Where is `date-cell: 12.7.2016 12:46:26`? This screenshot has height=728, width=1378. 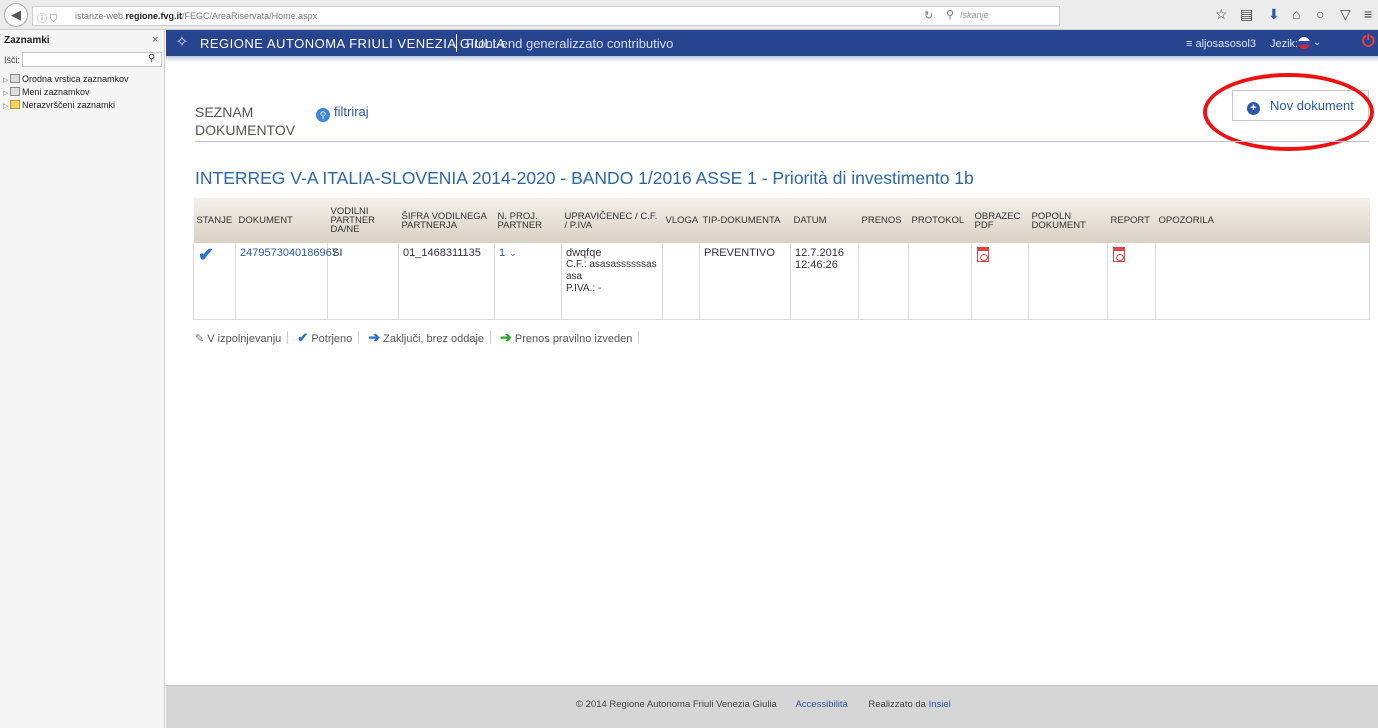
date-cell: 12.7.2016 12:46:26 is located at coordinates (824, 281).